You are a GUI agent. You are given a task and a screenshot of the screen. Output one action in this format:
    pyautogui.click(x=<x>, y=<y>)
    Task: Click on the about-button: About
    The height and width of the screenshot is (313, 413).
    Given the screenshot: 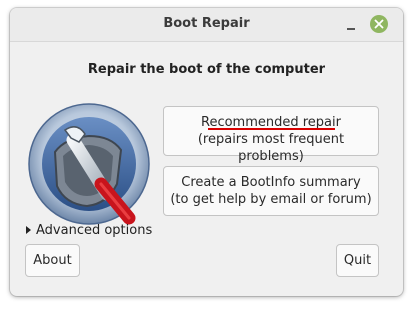 What is the action you would take?
    pyautogui.click(x=52, y=260)
    